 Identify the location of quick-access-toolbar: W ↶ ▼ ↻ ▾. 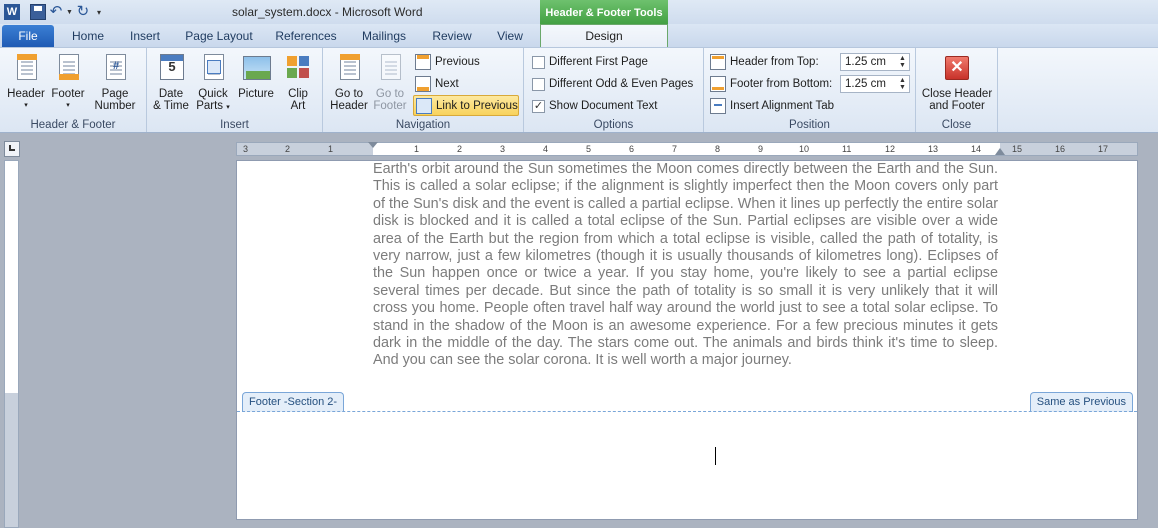
(52, 12).